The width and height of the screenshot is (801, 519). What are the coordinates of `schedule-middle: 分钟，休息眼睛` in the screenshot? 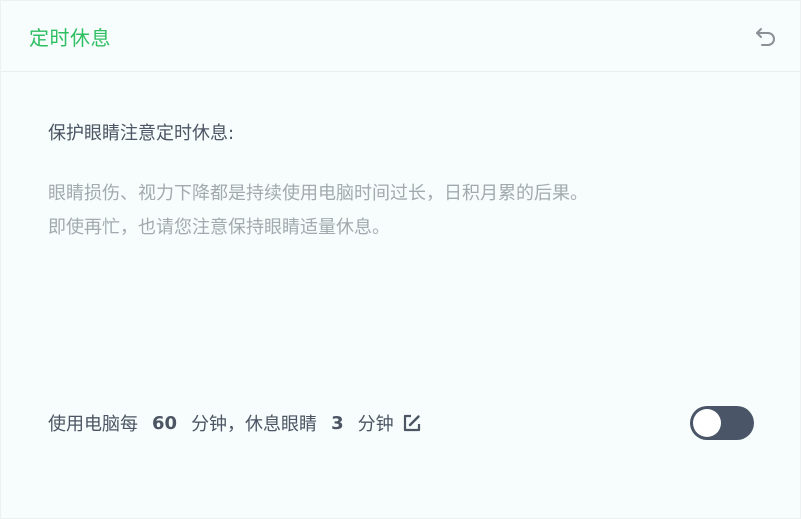 It's located at (254, 424).